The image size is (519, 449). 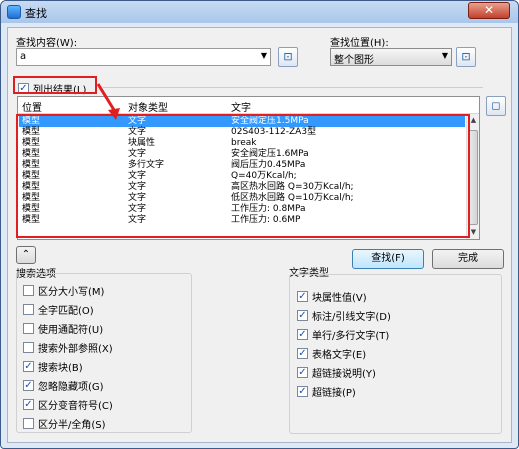 What do you see at coordinates (242, 187) in the screenshot?
I see `table-row: 模型 文字 高区热水回路 Q=30万Kcal/h;` at bounding box center [242, 187].